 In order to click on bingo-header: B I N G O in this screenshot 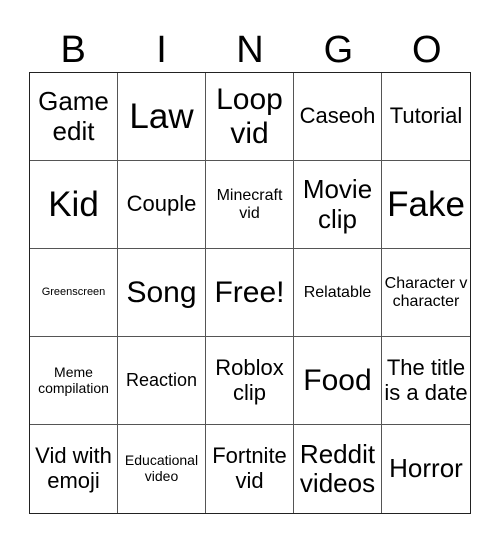, I will do `click(250, 50)`.